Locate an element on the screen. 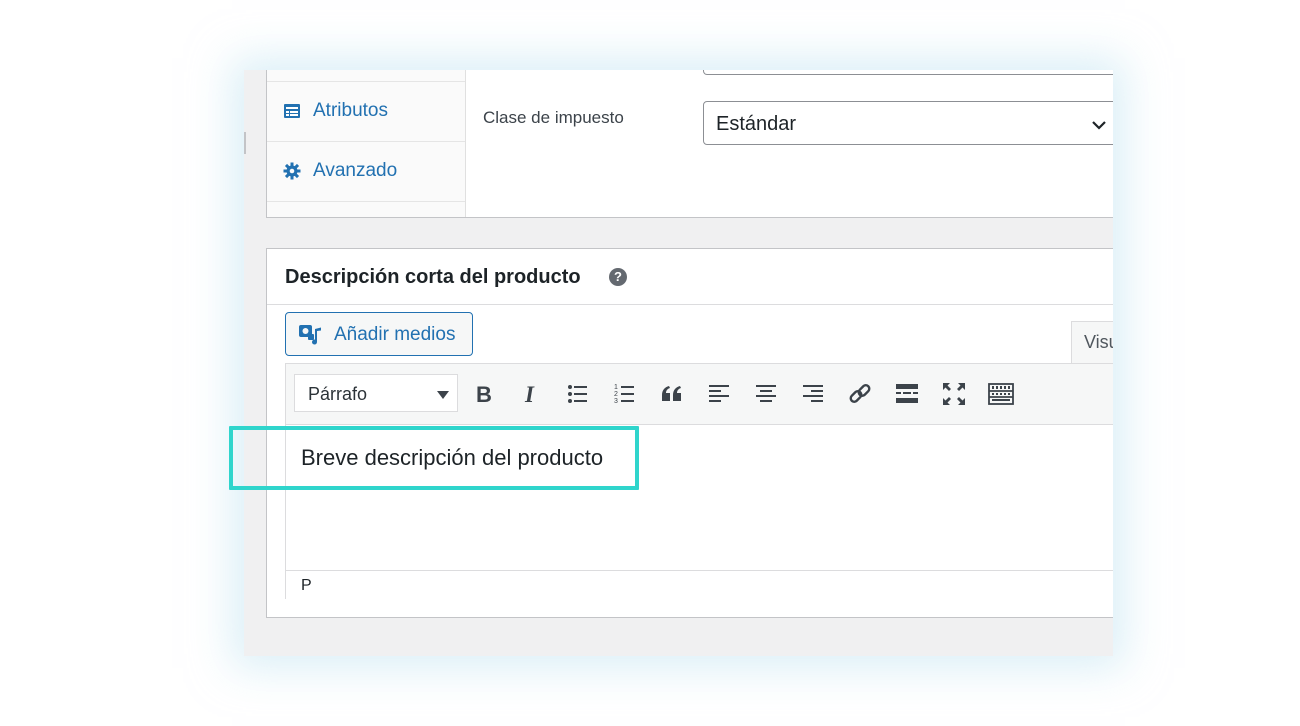 The width and height of the screenshot is (1300, 726). add-media-label: Añadir medios is located at coordinates (395, 334).